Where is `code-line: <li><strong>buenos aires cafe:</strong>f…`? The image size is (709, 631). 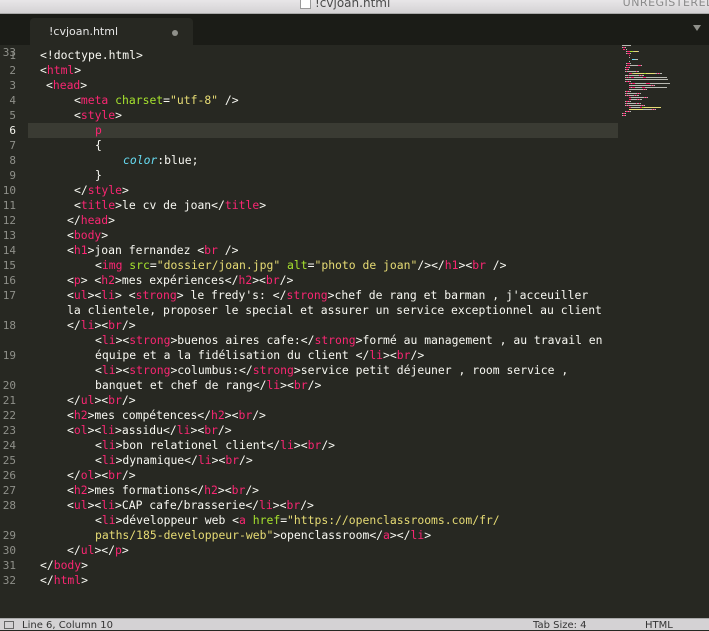
code-line: <li><strong>buenos aires cafe:</strong>f… is located at coordinates (349, 340).